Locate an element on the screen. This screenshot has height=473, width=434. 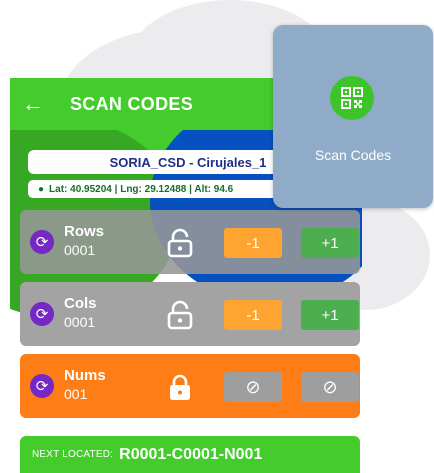
nums-counter: ⟳ Nums 001 ⊘ ⊘ is located at coordinates (190, 386).